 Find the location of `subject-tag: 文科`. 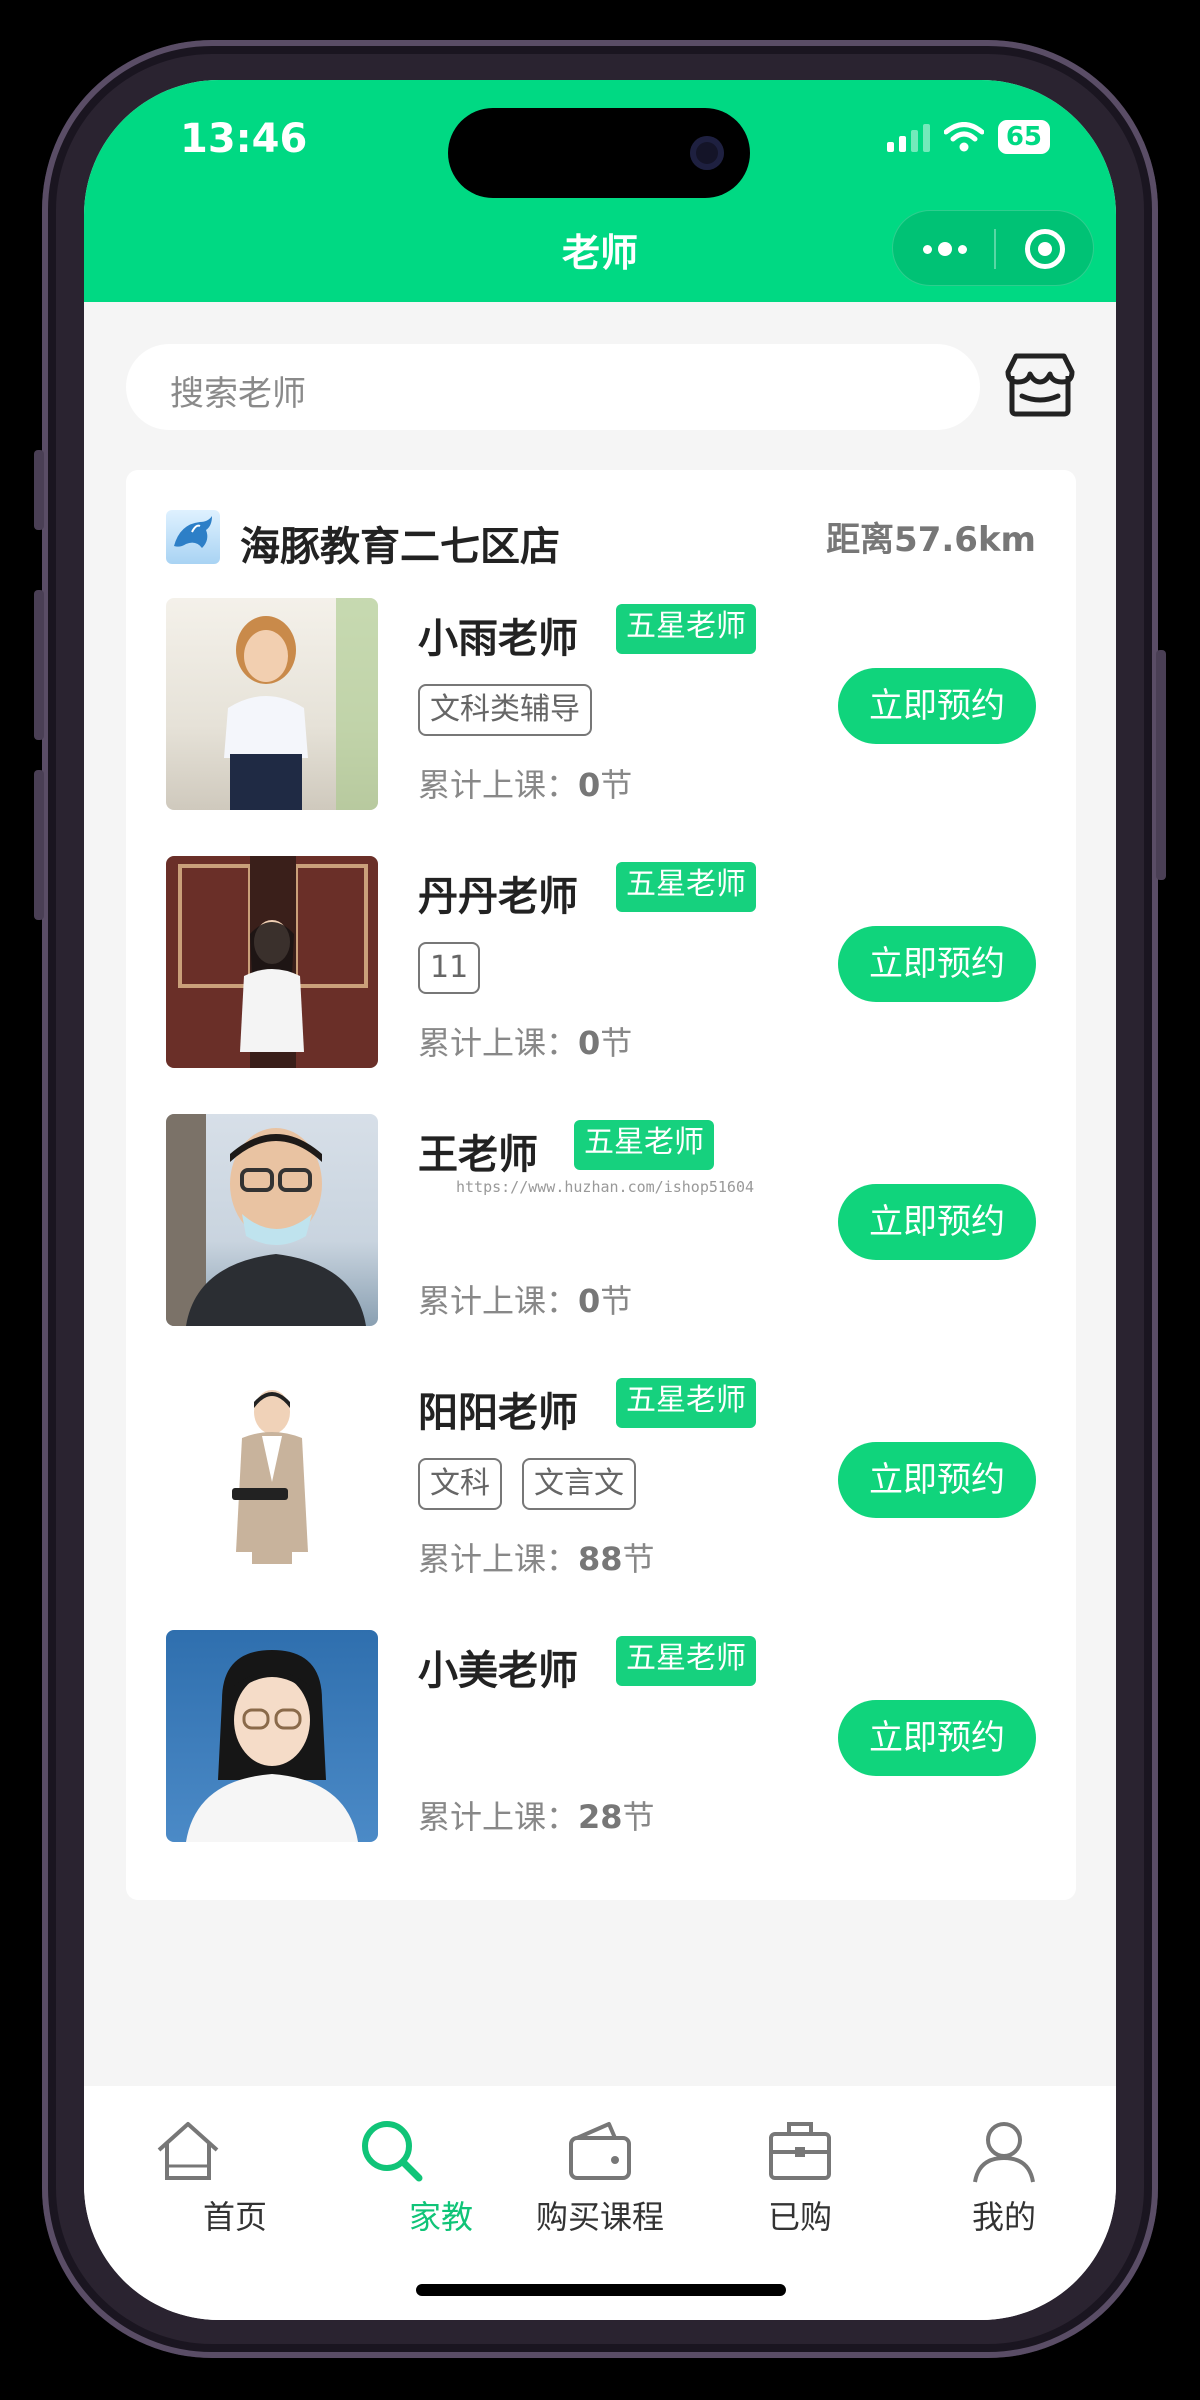

subject-tag: 文科 is located at coordinates (460, 1484).